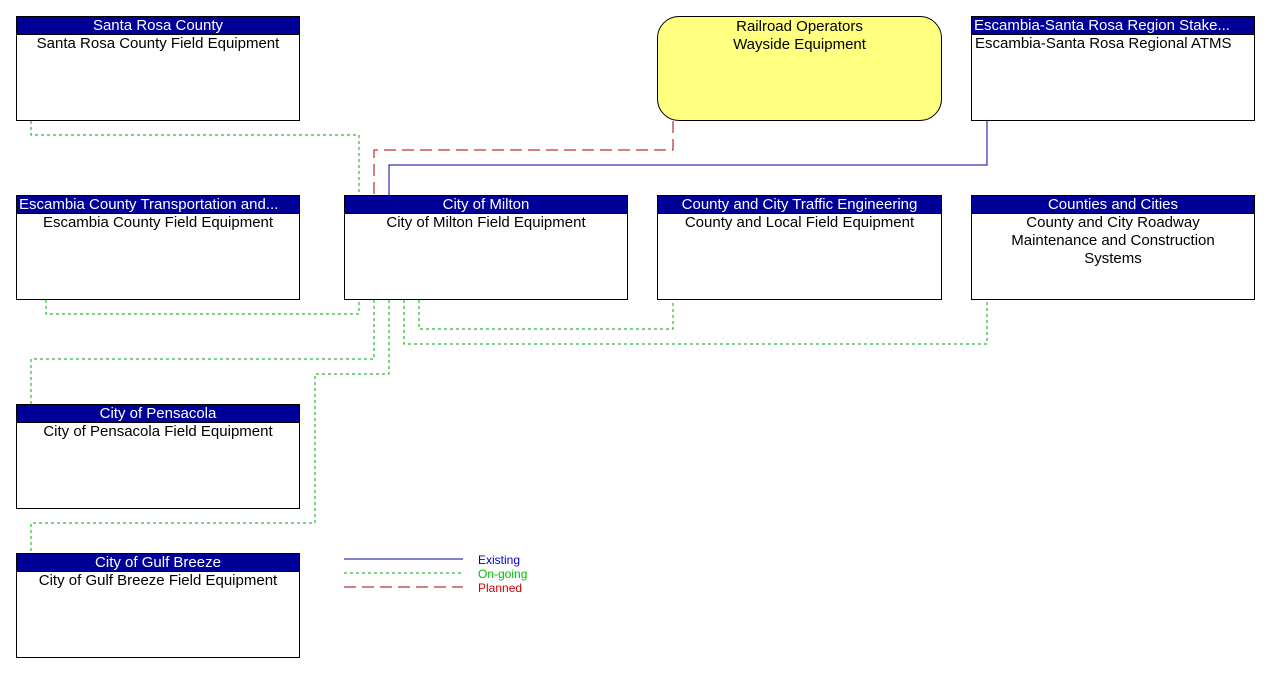 This screenshot has height=673, width=1267. What do you see at coordinates (503, 574) in the screenshot?
I see `legend-ongoing-label: On-going` at bounding box center [503, 574].